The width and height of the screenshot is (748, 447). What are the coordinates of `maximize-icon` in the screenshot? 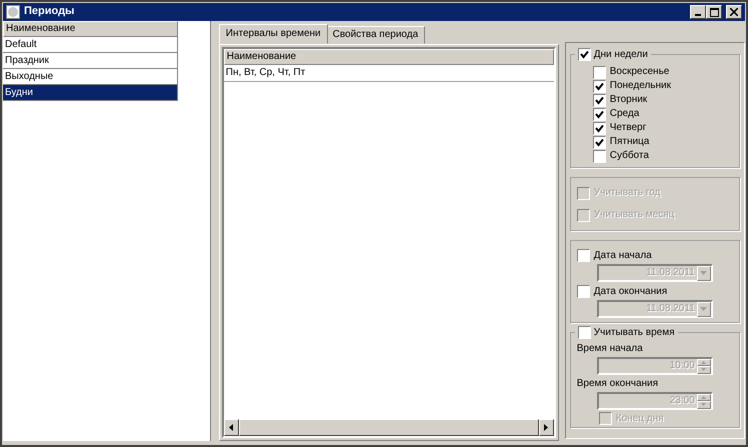 It's located at (714, 12).